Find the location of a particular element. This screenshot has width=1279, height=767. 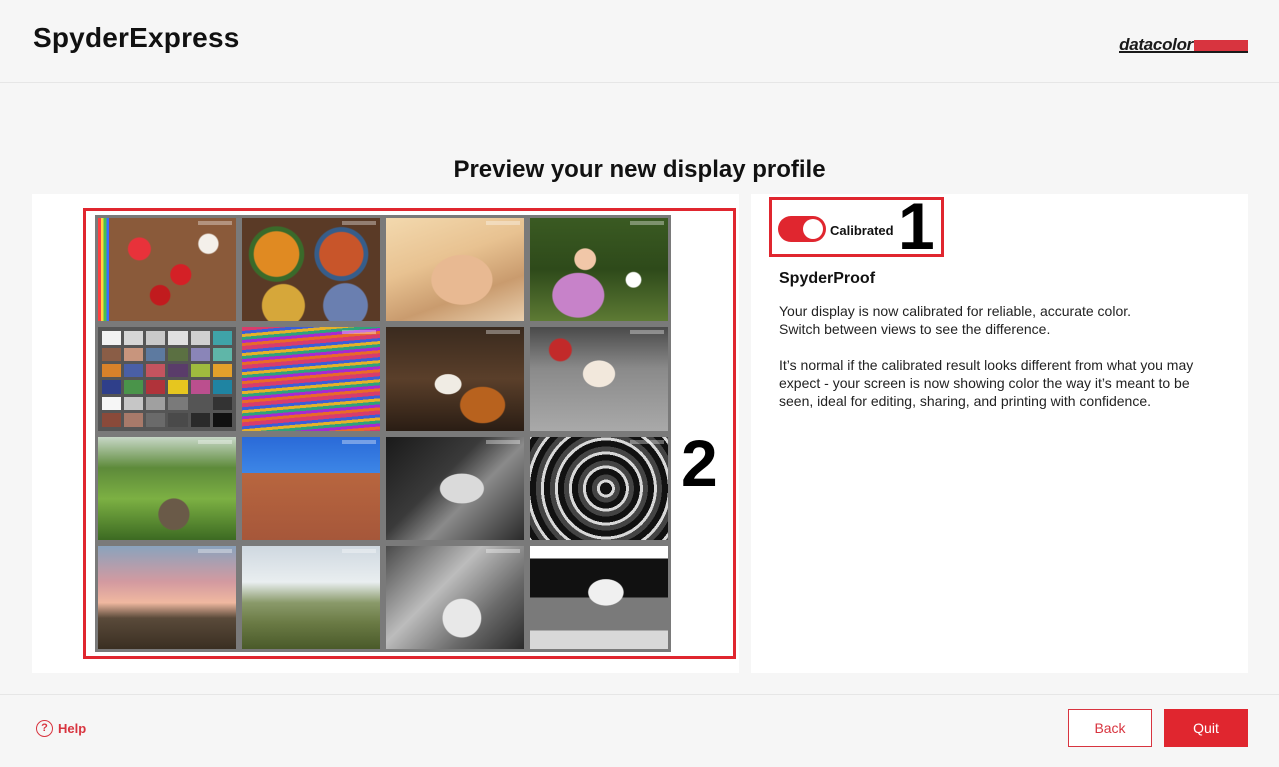

help-link: ? Help is located at coordinates (61, 728).